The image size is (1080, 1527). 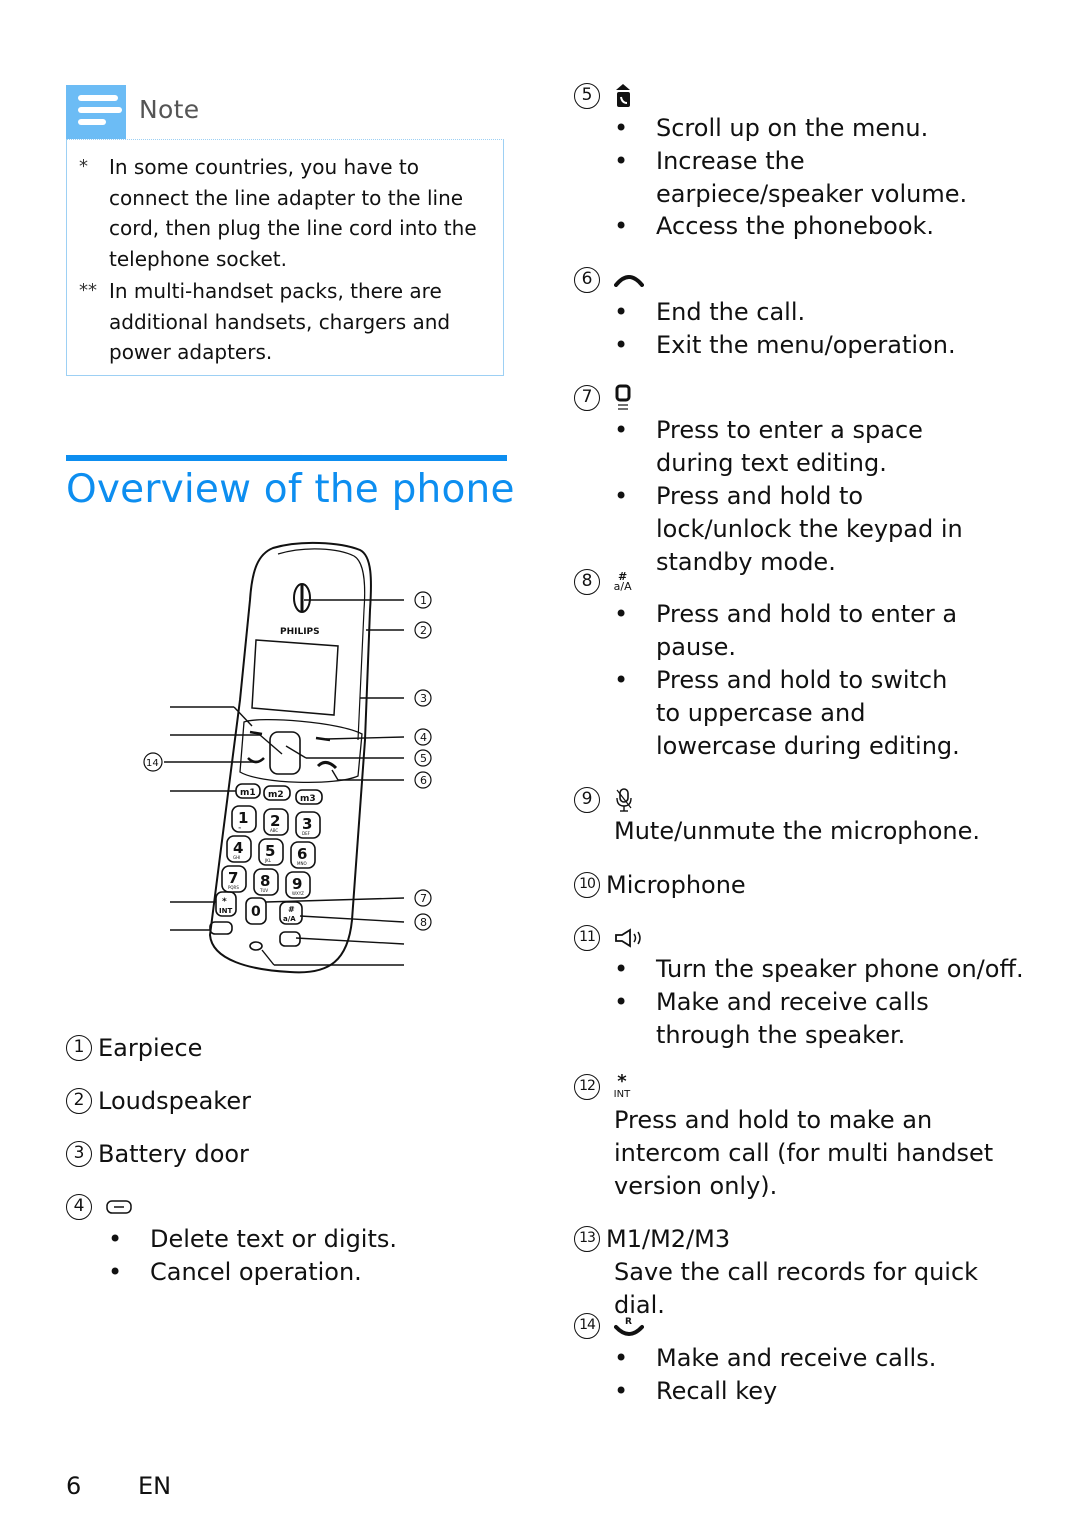 What do you see at coordinates (302, 863) in the screenshot?
I see `key-letters: MNO` at bounding box center [302, 863].